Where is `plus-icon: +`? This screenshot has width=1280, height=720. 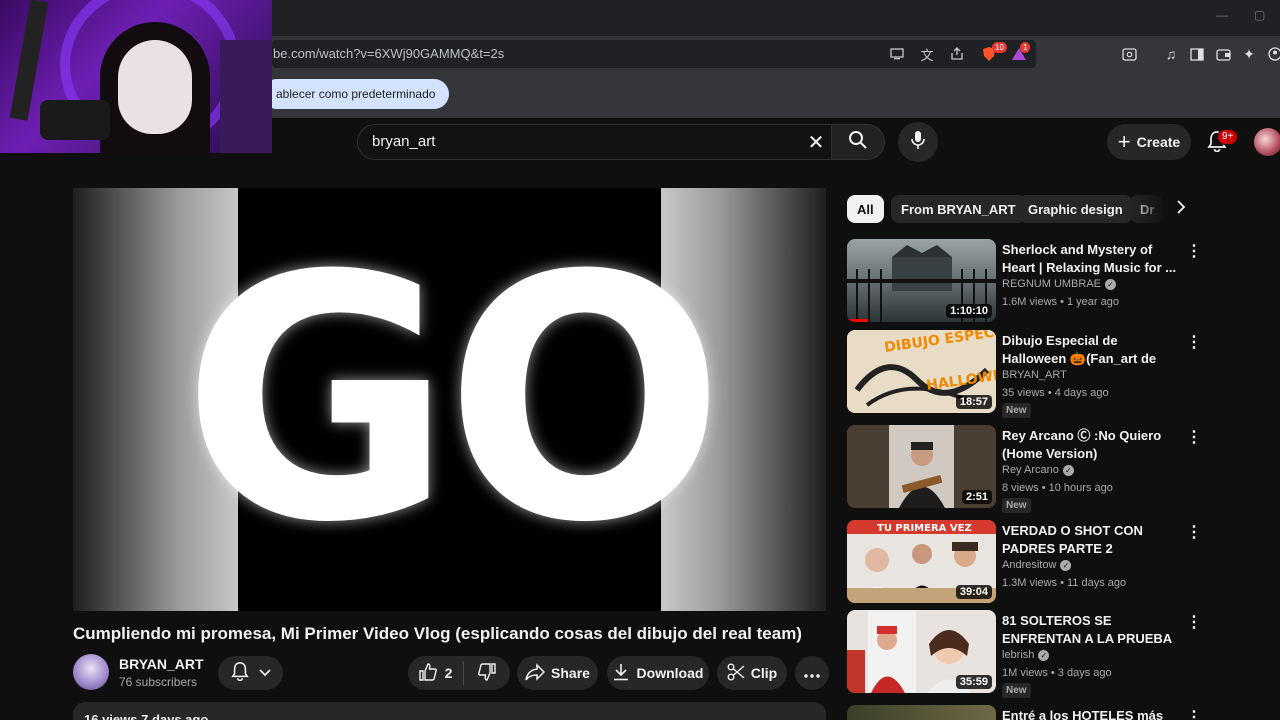
plus-icon: + is located at coordinates (1124, 141).